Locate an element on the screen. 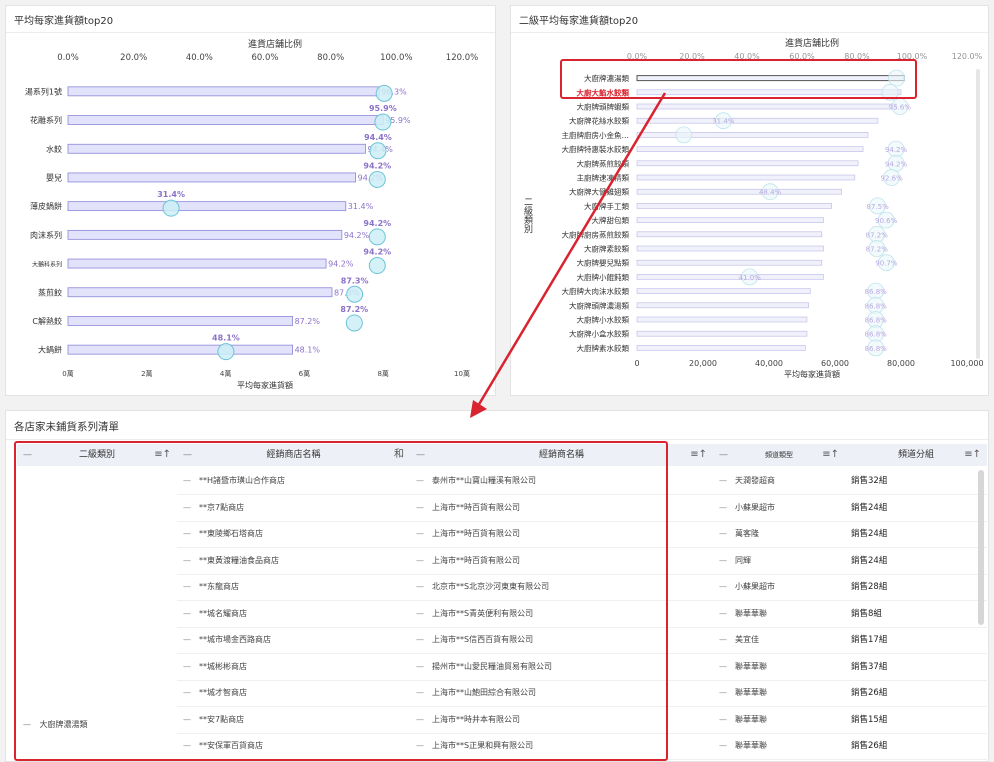 This screenshot has width=994, height=762. category-label: 大廚牌頭牌蝦類 is located at coordinates (603, 107).